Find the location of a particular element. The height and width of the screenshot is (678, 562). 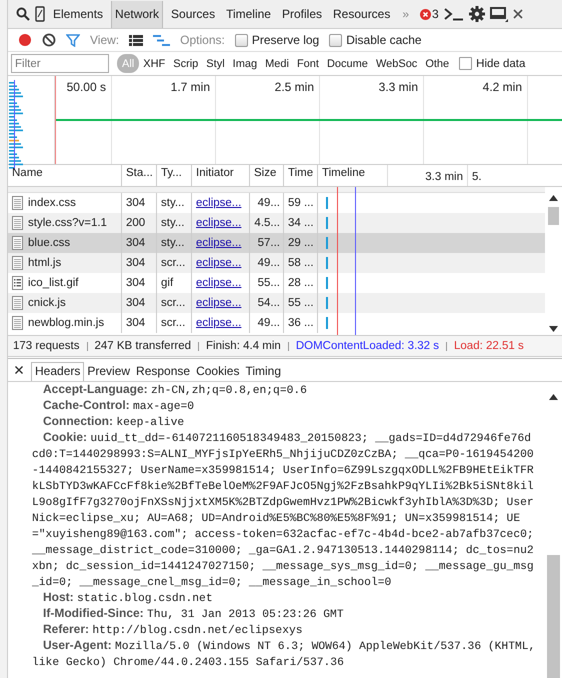

scroll-down-icon is located at coordinates (553, 329).